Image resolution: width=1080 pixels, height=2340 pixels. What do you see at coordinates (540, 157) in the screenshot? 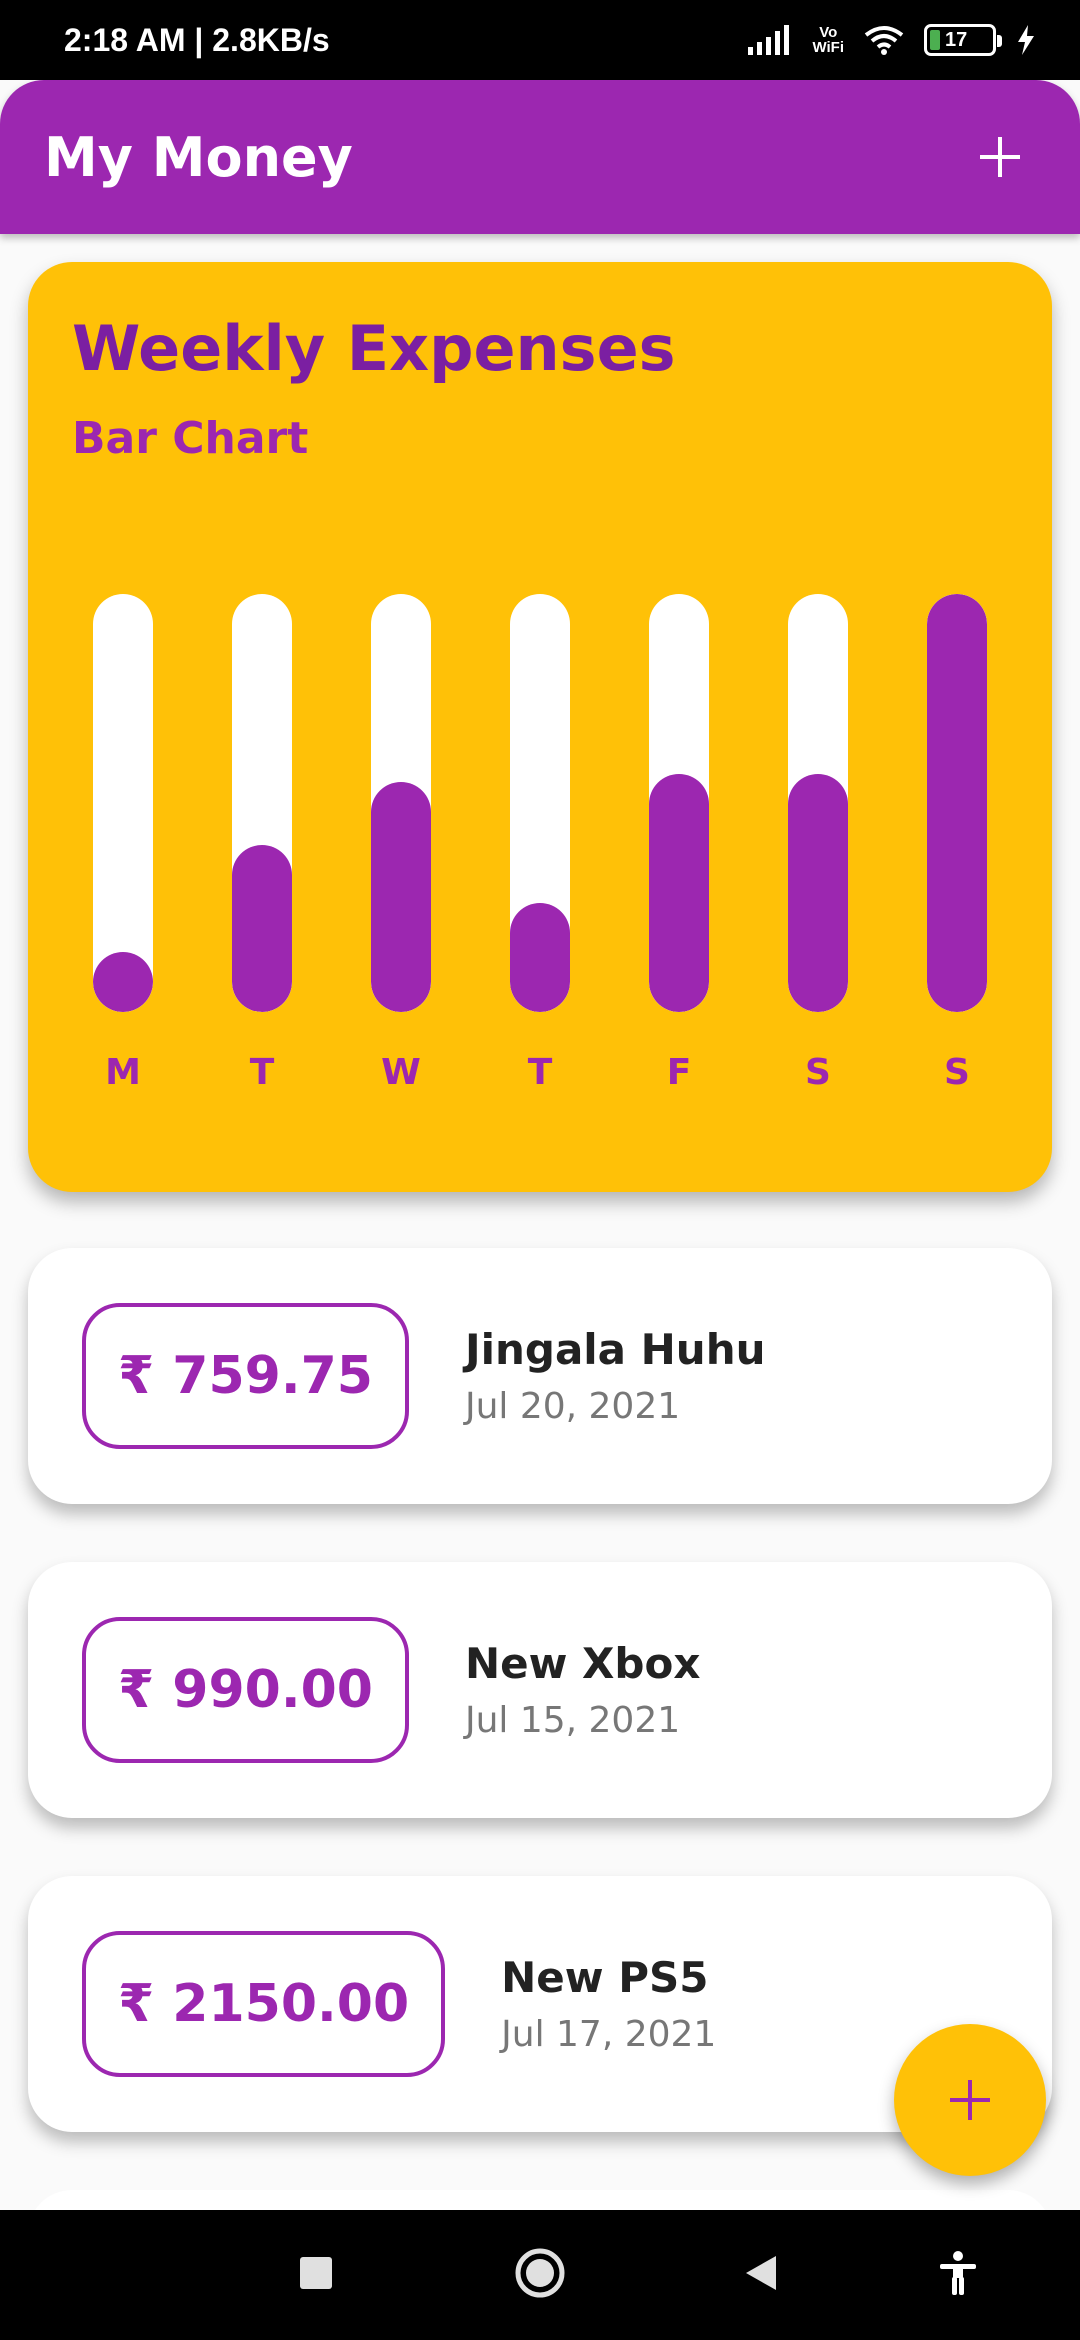
I see `app-bar: My Money` at bounding box center [540, 157].